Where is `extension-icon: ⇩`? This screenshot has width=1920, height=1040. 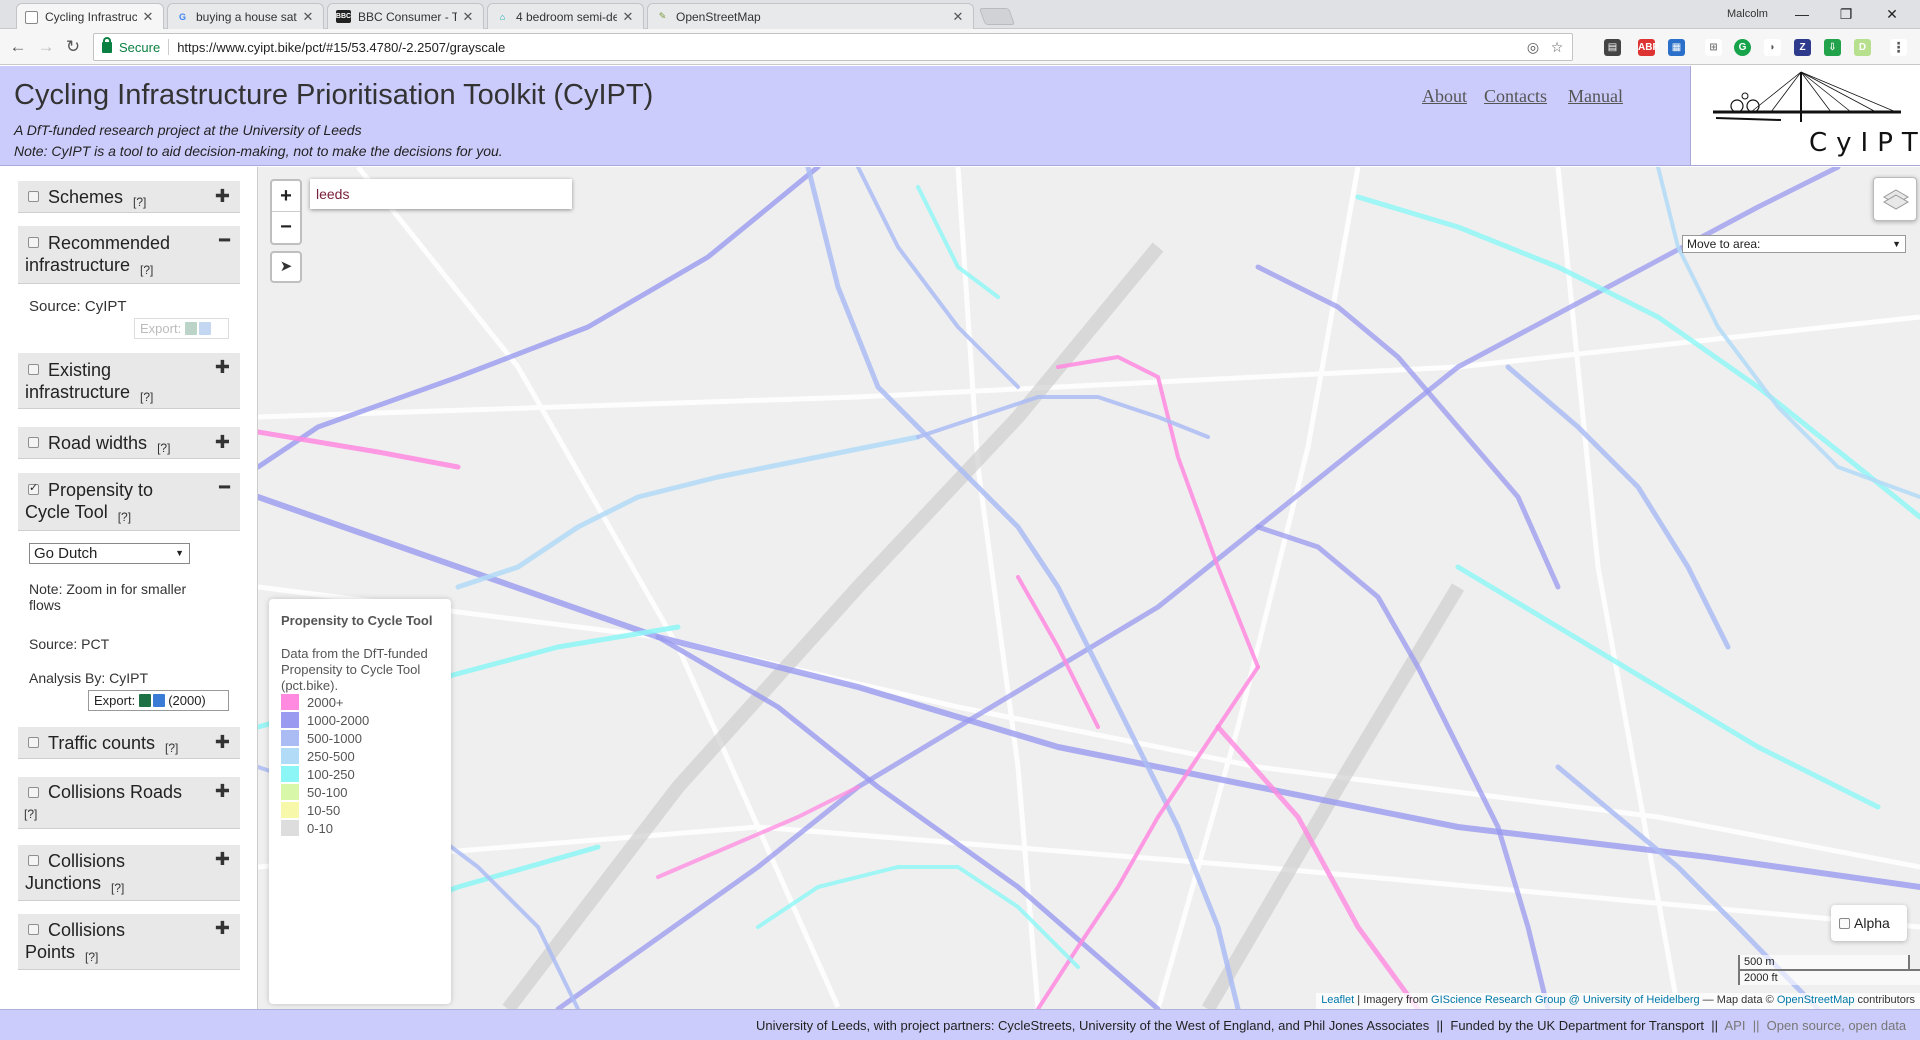 extension-icon: ⇩ is located at coordinates (1832, 47).